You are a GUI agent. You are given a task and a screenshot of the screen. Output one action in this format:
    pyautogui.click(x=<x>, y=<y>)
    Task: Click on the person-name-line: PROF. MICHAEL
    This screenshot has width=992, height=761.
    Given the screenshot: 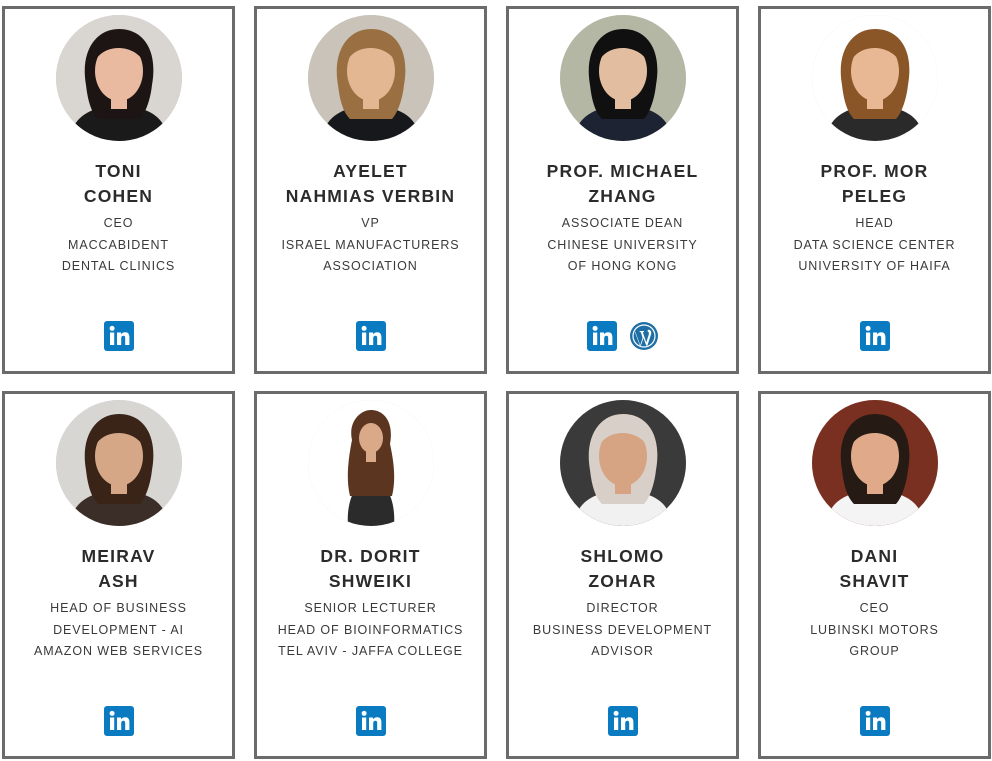 What is the action you would take?
    pyautogui.click(x=622, y=171)
    